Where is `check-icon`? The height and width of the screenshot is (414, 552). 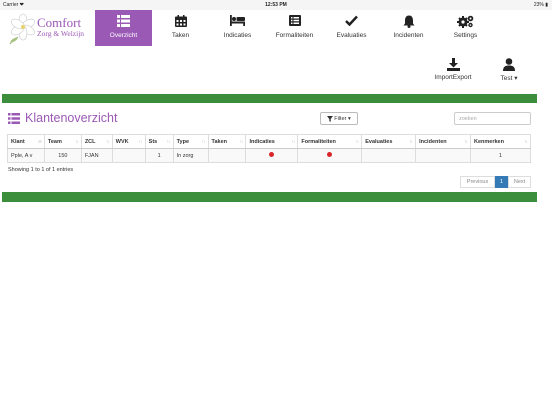 check-icon is located at coordinates (351, 22).